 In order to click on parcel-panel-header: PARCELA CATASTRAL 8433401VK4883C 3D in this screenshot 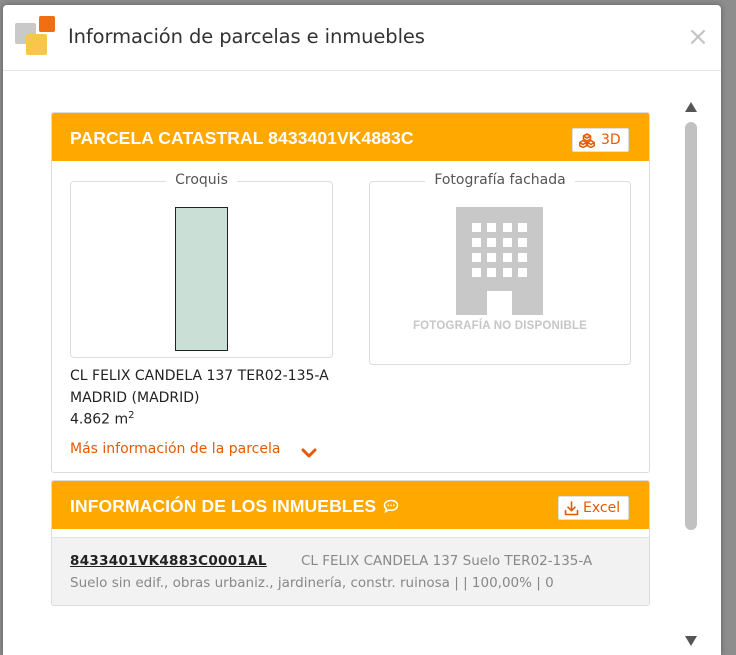, I will do `click(350, 137)`.